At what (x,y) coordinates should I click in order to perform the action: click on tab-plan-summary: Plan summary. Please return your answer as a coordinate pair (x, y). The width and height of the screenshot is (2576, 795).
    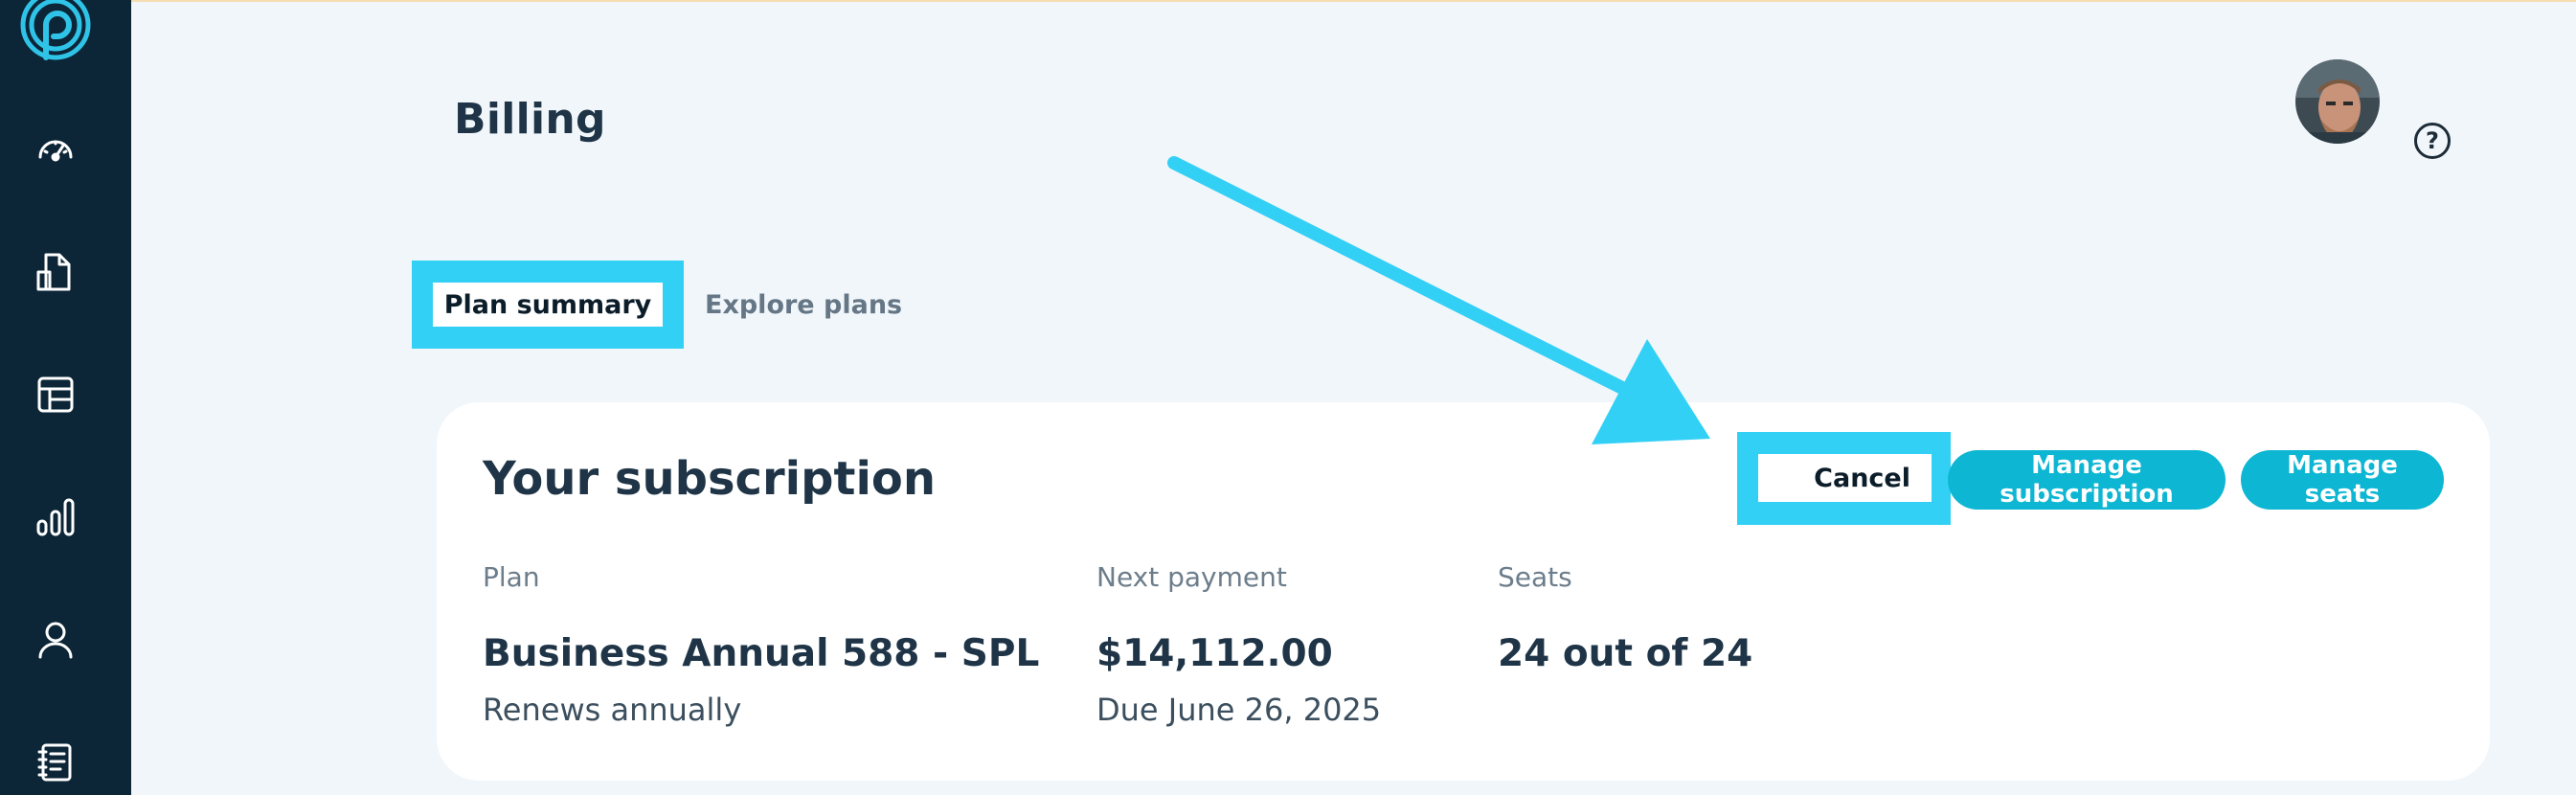
    Looking at the image, I should click on (548, 305).